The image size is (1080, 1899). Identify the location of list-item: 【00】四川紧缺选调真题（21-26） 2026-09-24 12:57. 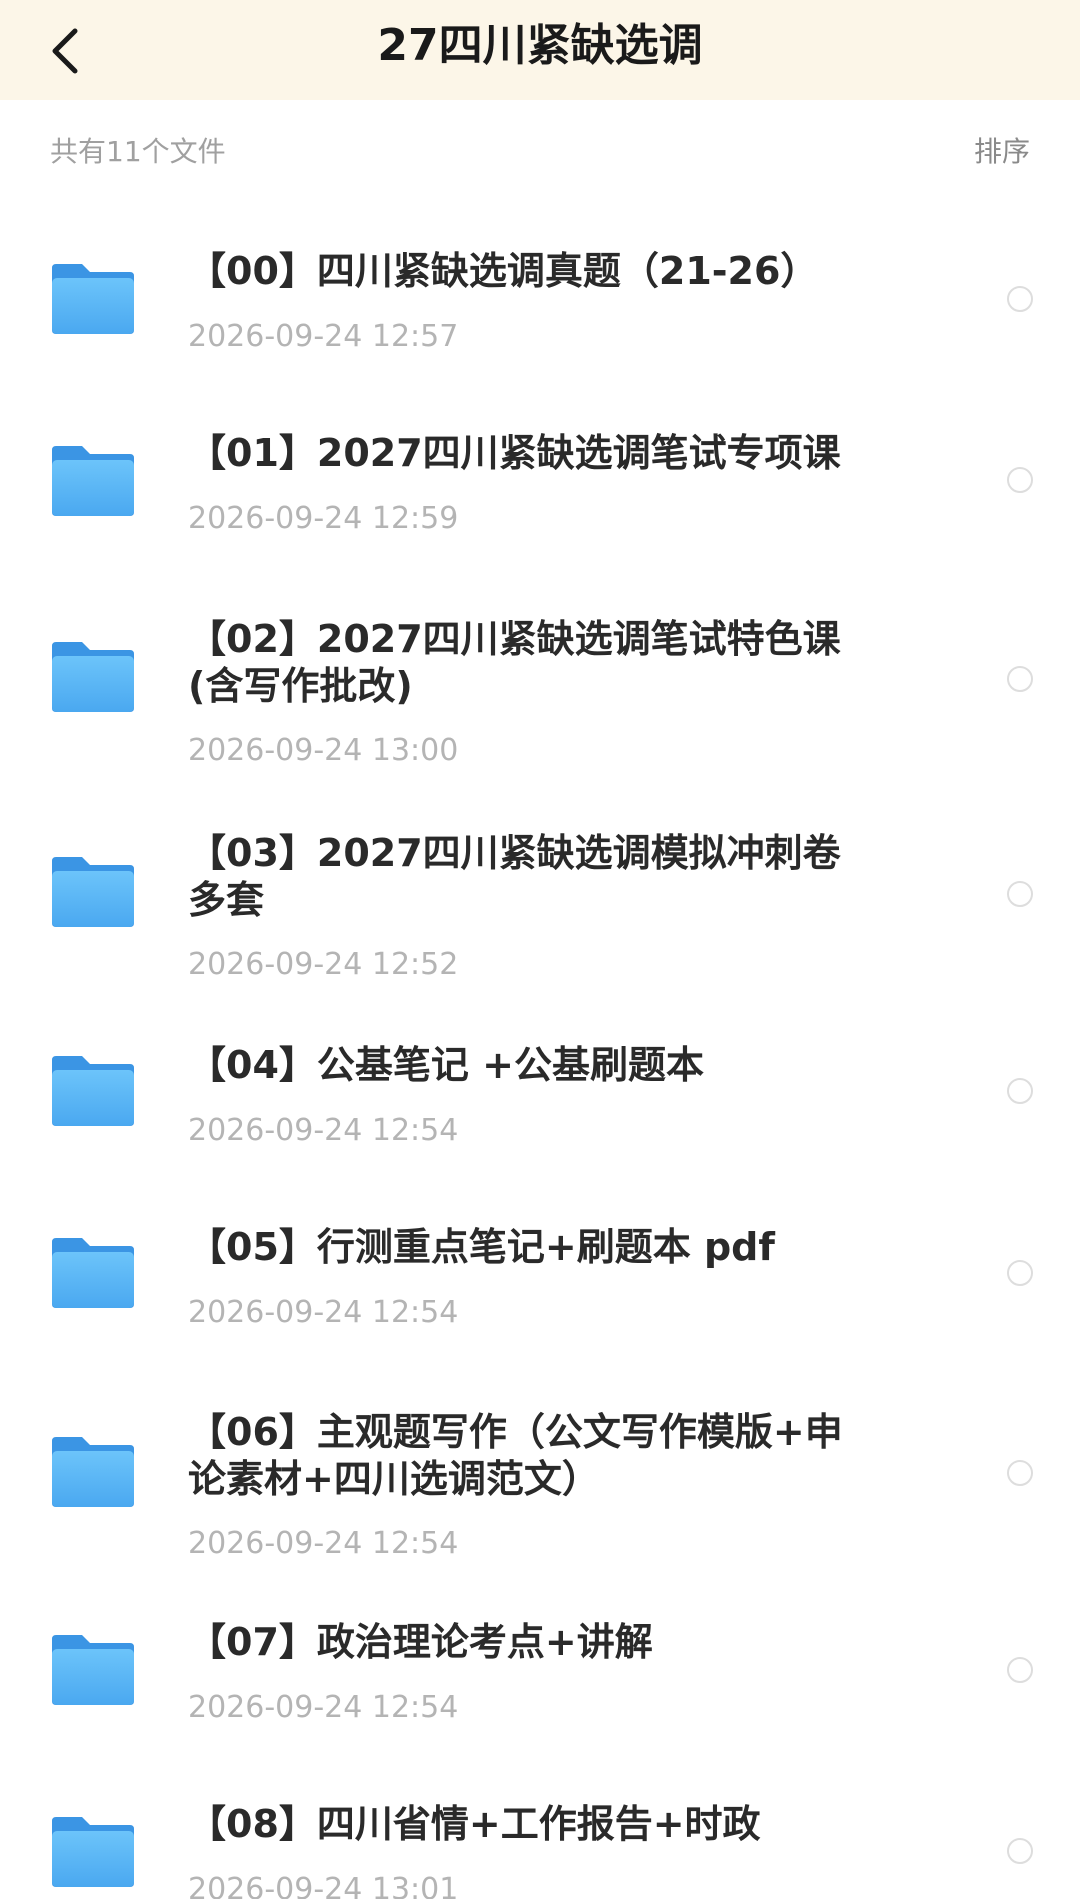
(540, 310).